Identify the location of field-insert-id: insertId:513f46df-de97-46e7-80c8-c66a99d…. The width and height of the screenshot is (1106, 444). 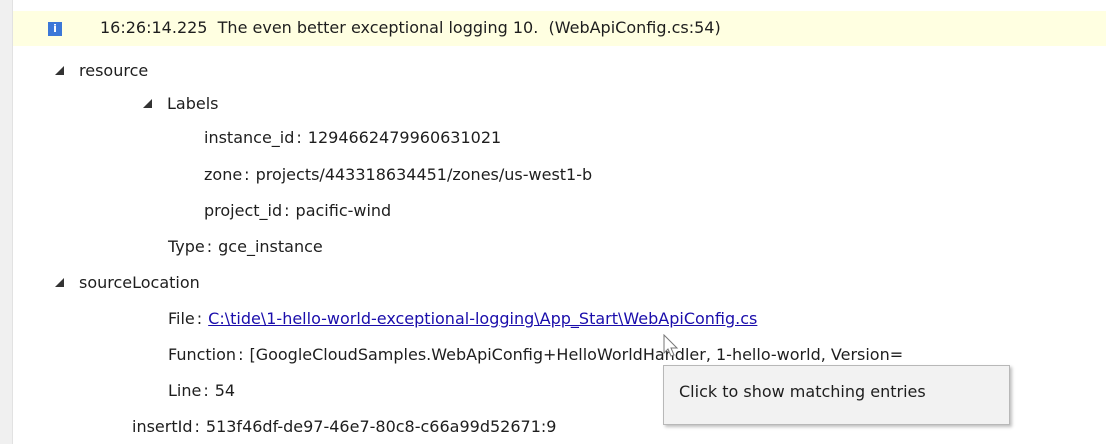
(344, 426).